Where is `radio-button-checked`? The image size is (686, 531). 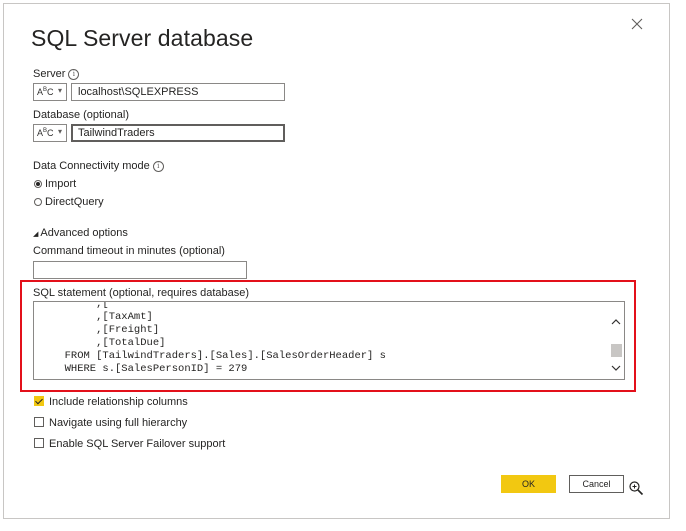 radio-button-checked is located at coordinates (38, 184).